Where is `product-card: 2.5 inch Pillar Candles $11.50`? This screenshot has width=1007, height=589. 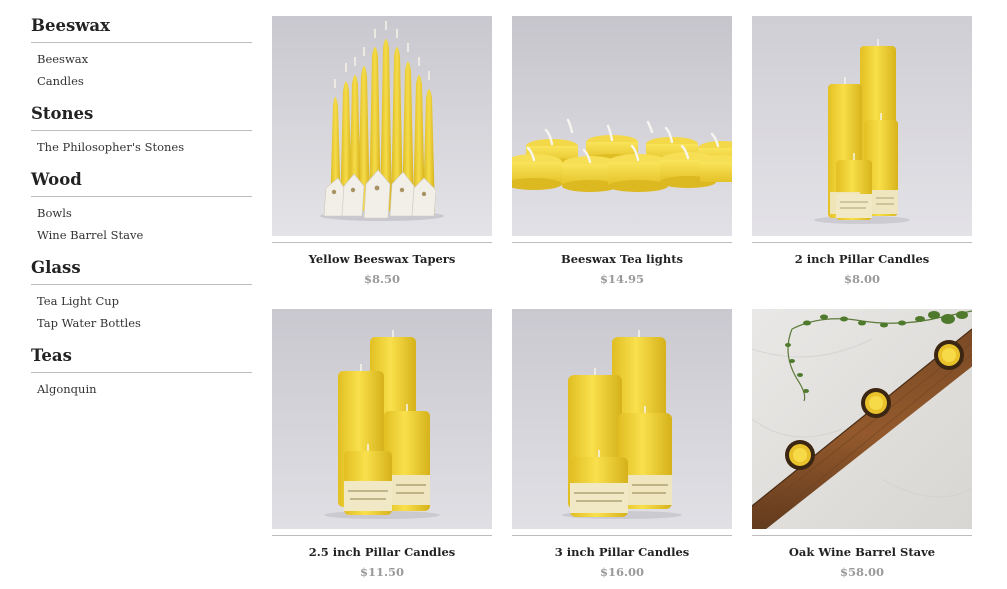
product-card: 2.5 inch Pillar Candles $11.50 is located at coordinates (382, 444).